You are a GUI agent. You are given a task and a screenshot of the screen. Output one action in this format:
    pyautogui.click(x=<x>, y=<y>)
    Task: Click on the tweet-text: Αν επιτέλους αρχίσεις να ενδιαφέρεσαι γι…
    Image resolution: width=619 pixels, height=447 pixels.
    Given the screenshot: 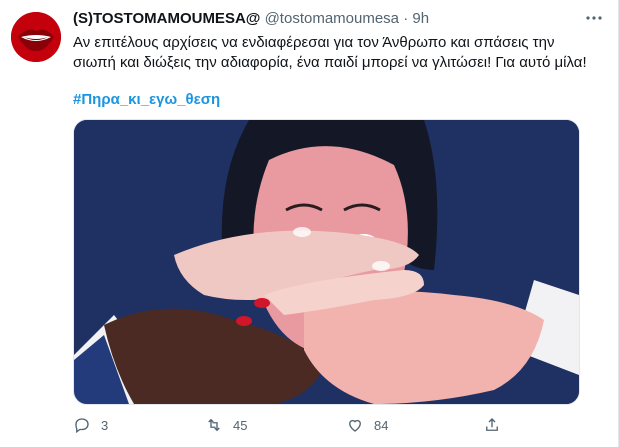 What is the action you would take?
    pyautogui.click(x=330, y=52)
    